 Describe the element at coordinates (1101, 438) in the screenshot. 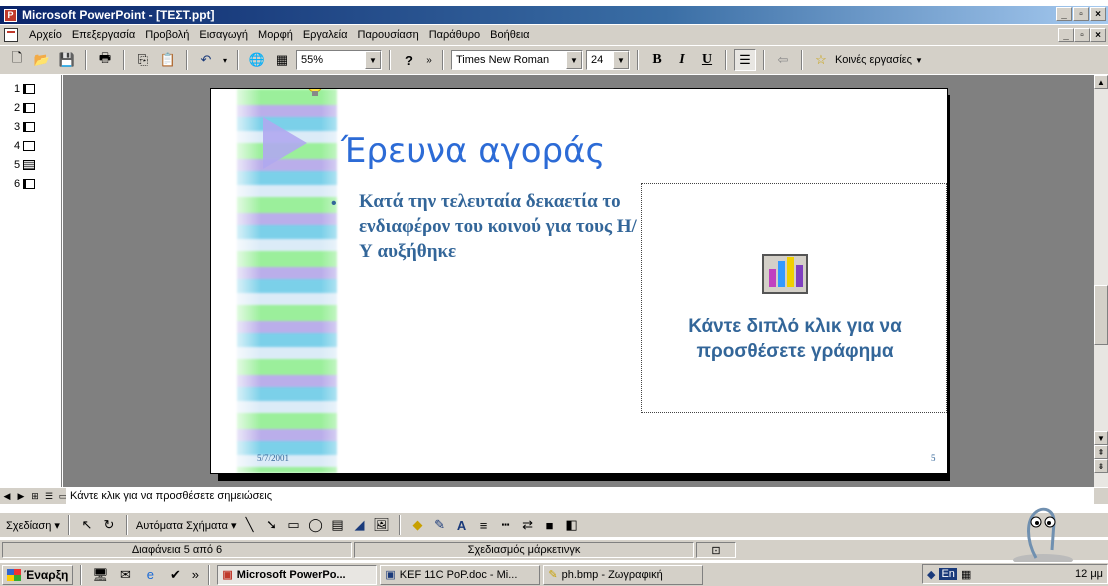

I see `scroll-down-icon: ▼` at that location.